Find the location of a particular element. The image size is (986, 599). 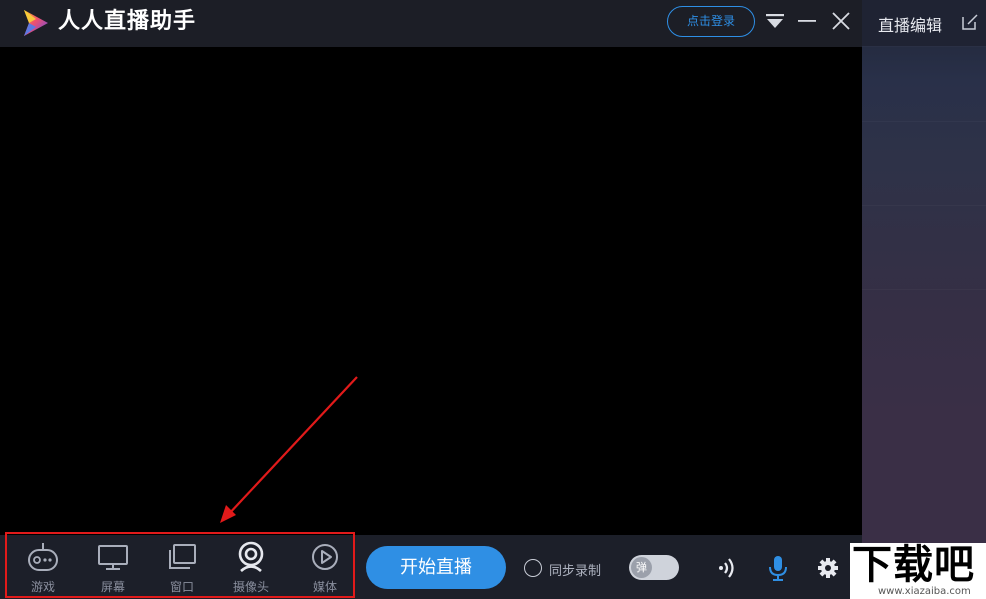

site-watermark: 下载吧 www.xiazaiba.com is located at coordinates (918, 570).